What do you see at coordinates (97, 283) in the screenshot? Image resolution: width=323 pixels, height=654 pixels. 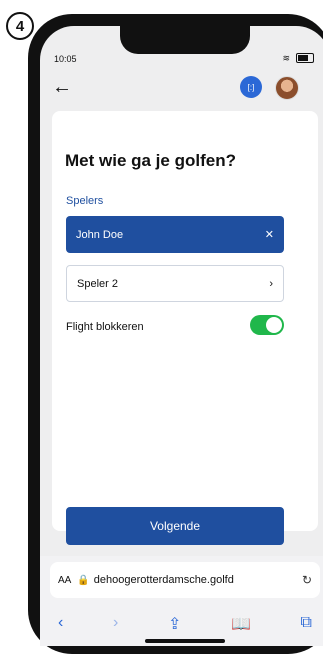 I see `player-name: Speler 2` at bounding box center [97, 283].